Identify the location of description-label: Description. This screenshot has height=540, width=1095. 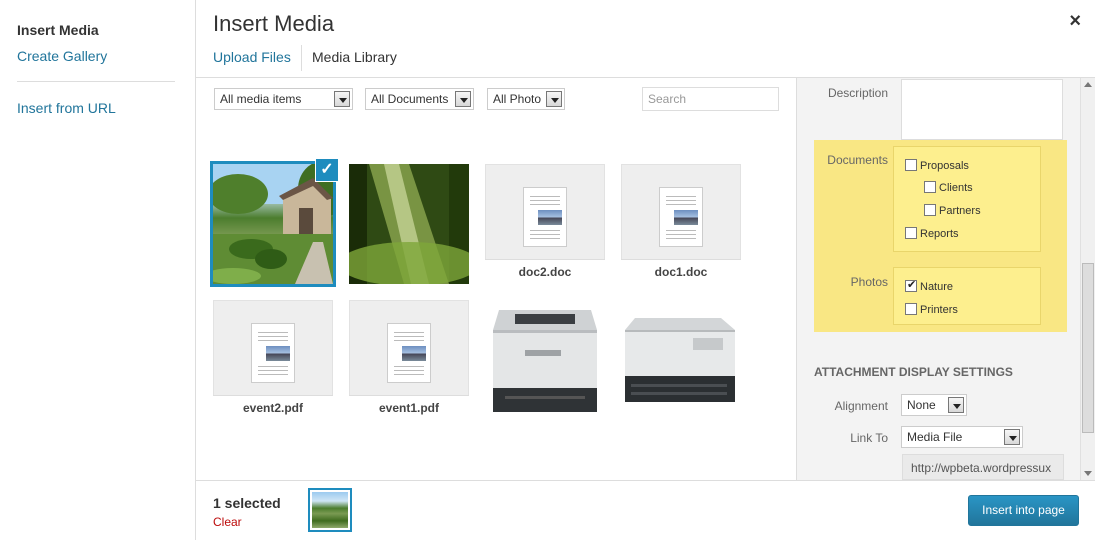
(857, 93).